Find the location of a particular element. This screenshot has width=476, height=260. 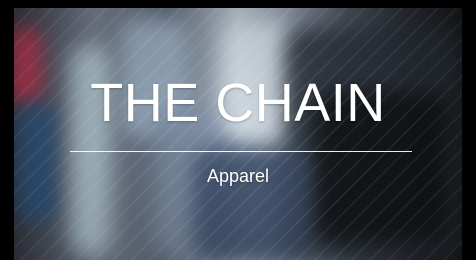

logo-divider is located at coordinates (241, 151).